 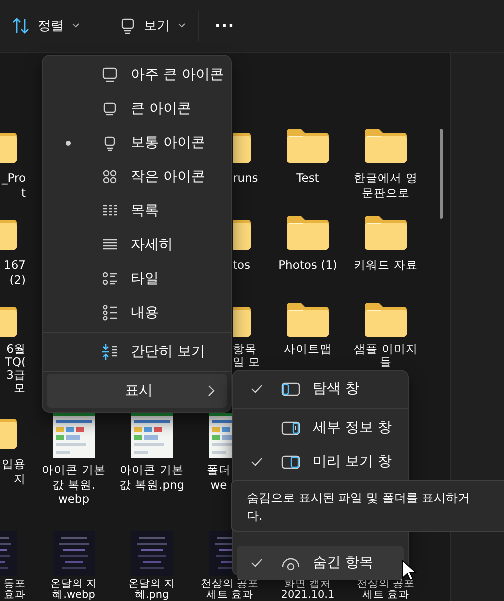 What do you see at coordinates (110, 352) in the screenshot?
I see `compact-view-icon` at bounding box center [110, 352].